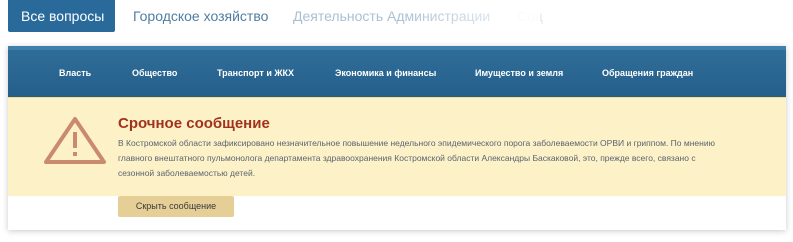 The width and height of the screenshot is (793, 242). Describe the element at coordinates (396, 16) in the screenshot. I see `tab-administration-activity: Деятельность Администрации` at that location.